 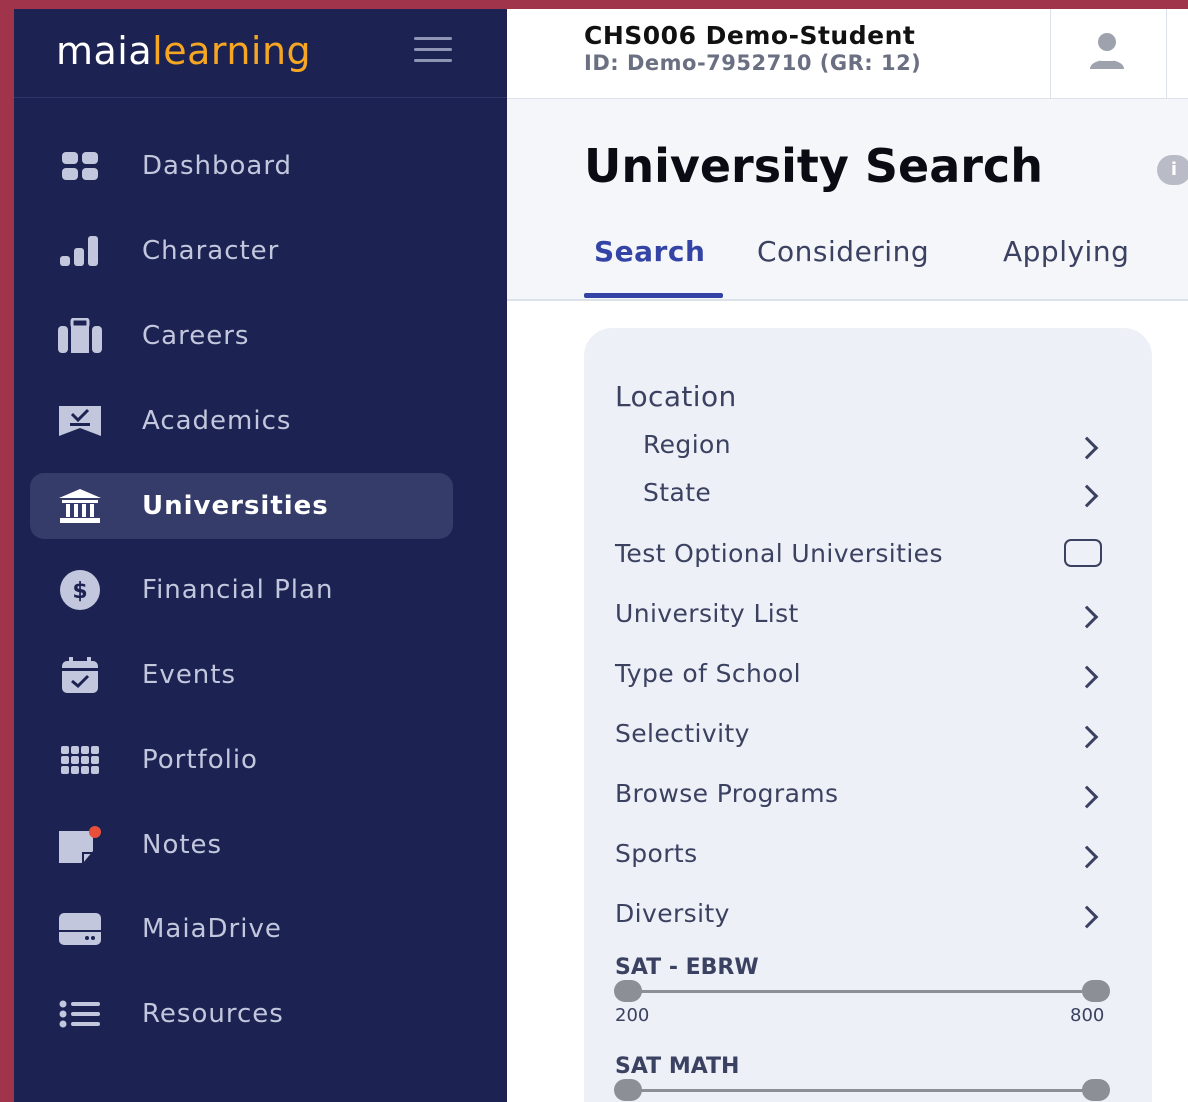 What do you see at coordinates (843, 251) in the screenshot?
I see `tab-considering: Considering` at bounding box center [843, 251].